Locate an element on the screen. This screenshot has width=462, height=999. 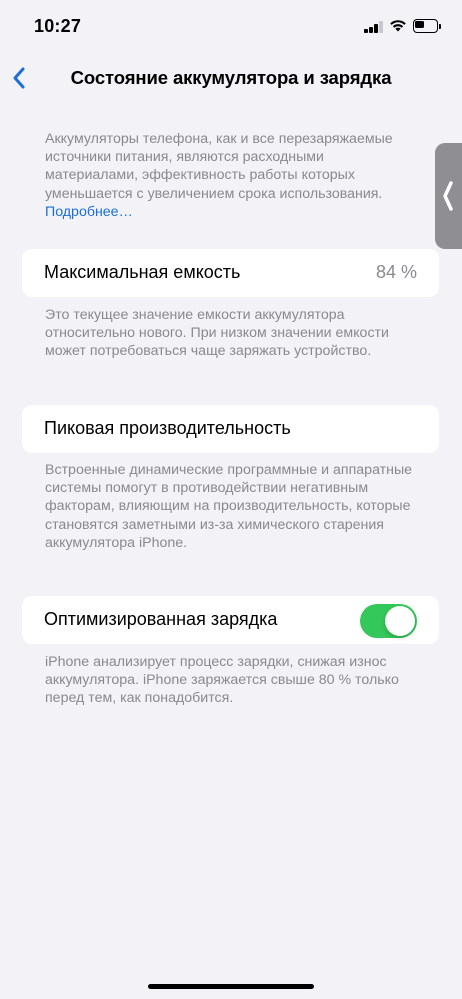
wifi-icon is located at coordinates (398, 25).